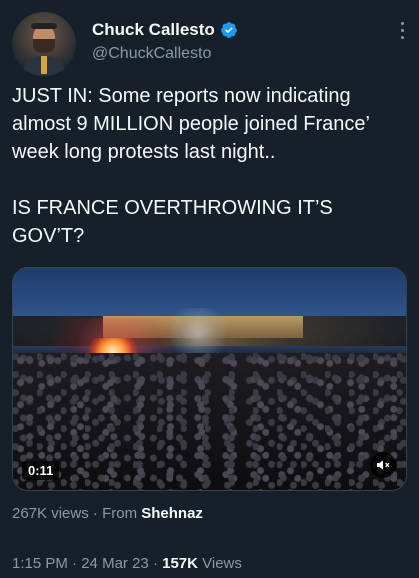  What do you see at coordinates (50, 513) in the screenshot?
I see `video-views-count: 267K views` at bounding box center [50, 513].